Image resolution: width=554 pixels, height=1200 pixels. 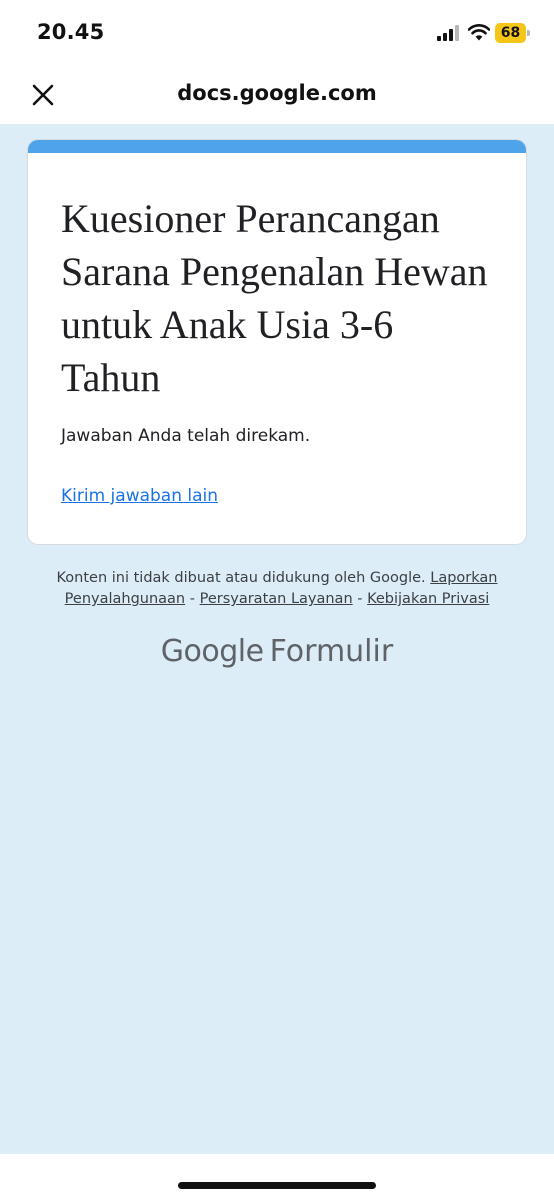 What do you see at coordinates (71, 32) in the screenshot?
I see `status-time: 20.45` at bounding box center [71, 32].